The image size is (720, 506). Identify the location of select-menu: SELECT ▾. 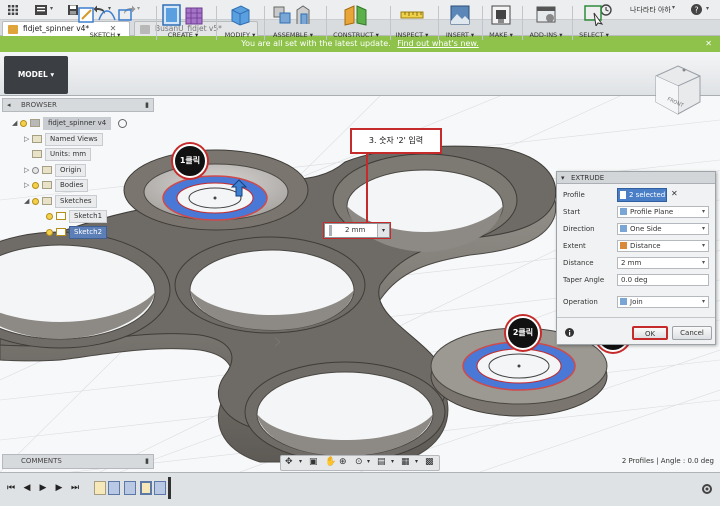
(594, 23).